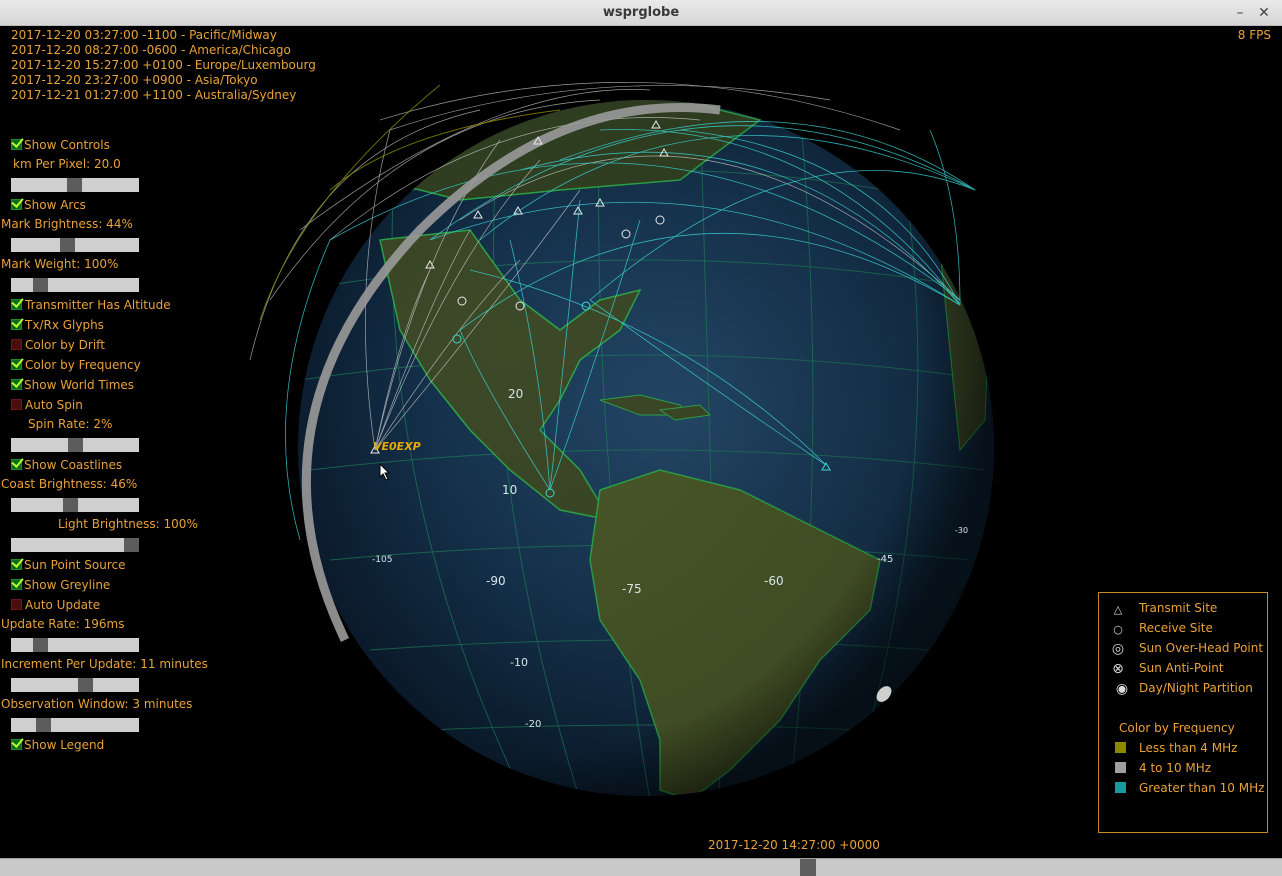 Image resolution: width=1282 pixels, height=876 pixels. Describe the element at coordinates (496, 581) in the screenshot. I see `lon-label: -90` at that location.